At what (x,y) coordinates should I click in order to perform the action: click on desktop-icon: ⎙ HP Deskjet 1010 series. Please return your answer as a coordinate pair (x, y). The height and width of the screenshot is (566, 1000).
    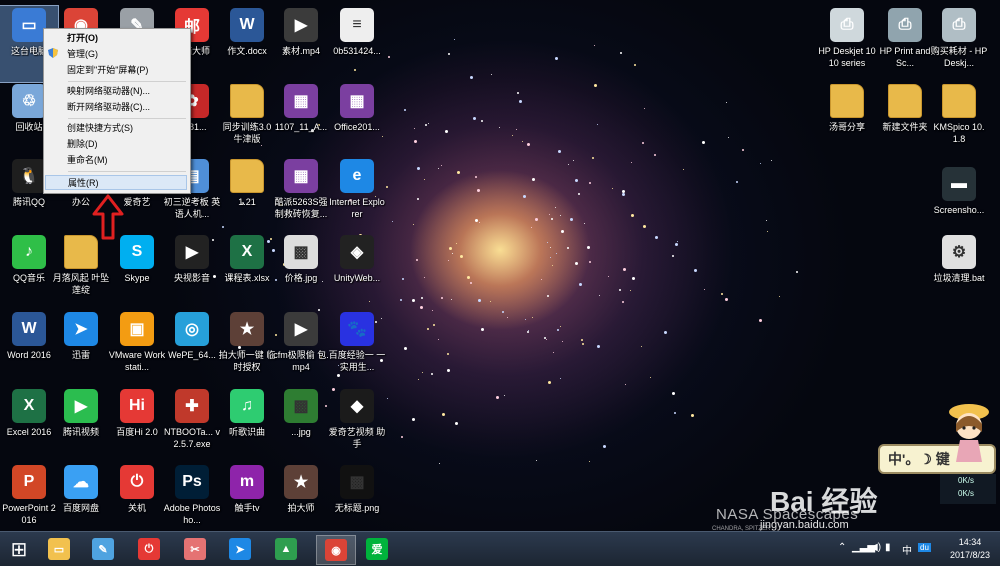
    Looking at the image, I should click on (847, 44).